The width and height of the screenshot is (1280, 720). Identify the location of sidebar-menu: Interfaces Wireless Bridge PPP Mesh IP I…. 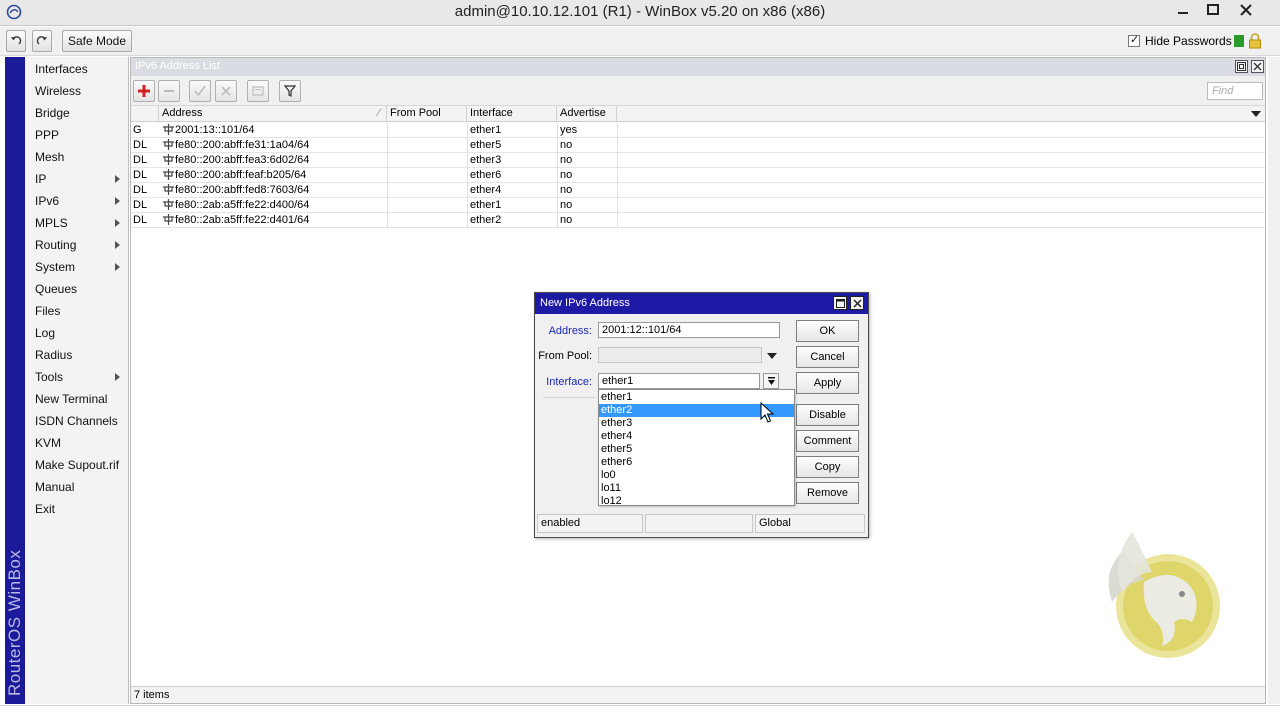
(77, 380).